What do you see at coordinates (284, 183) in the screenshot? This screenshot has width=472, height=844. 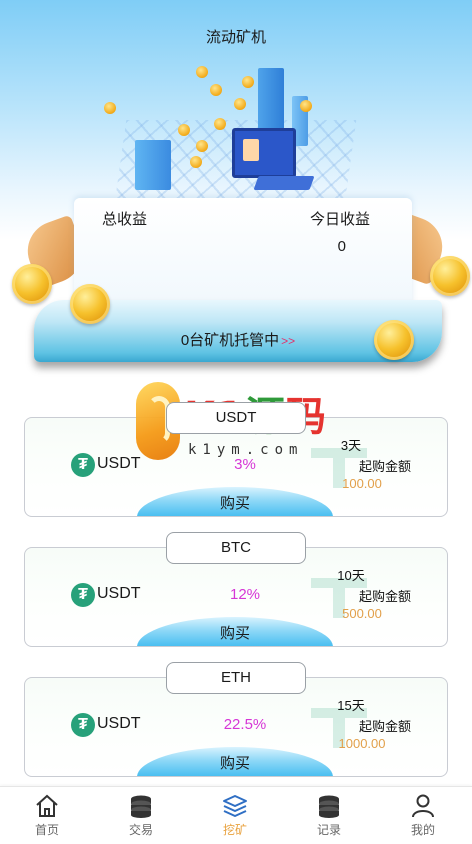 I see `laptop-illustration` at bounding box center [284, 183].